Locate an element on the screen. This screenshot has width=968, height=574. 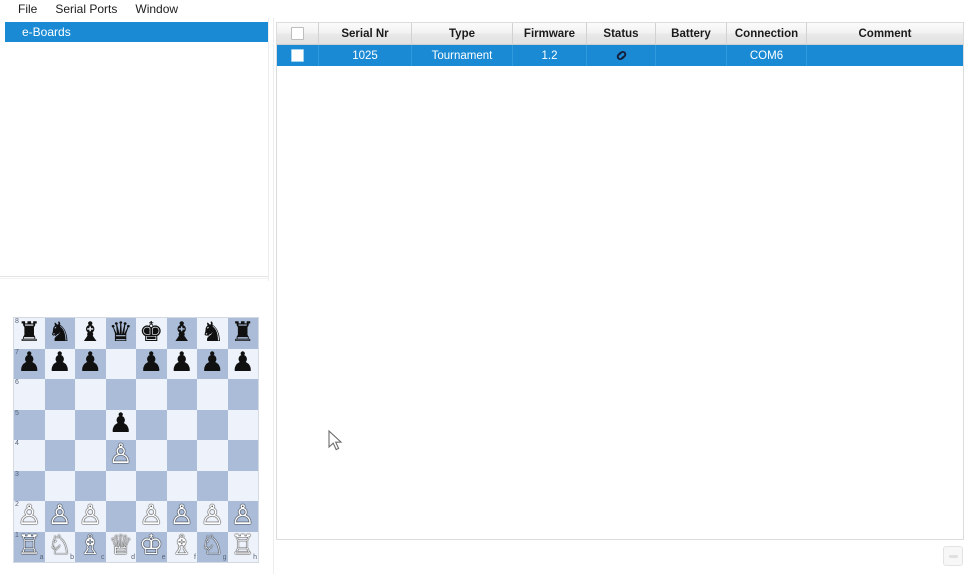
cell-type: Tournament is located at coordinates (462, 55).